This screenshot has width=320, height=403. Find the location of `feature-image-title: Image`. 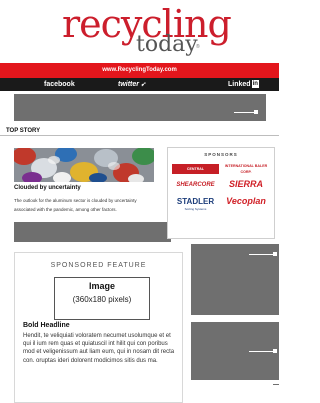

feature-image-title: Image is located at coordinates (101, 286).